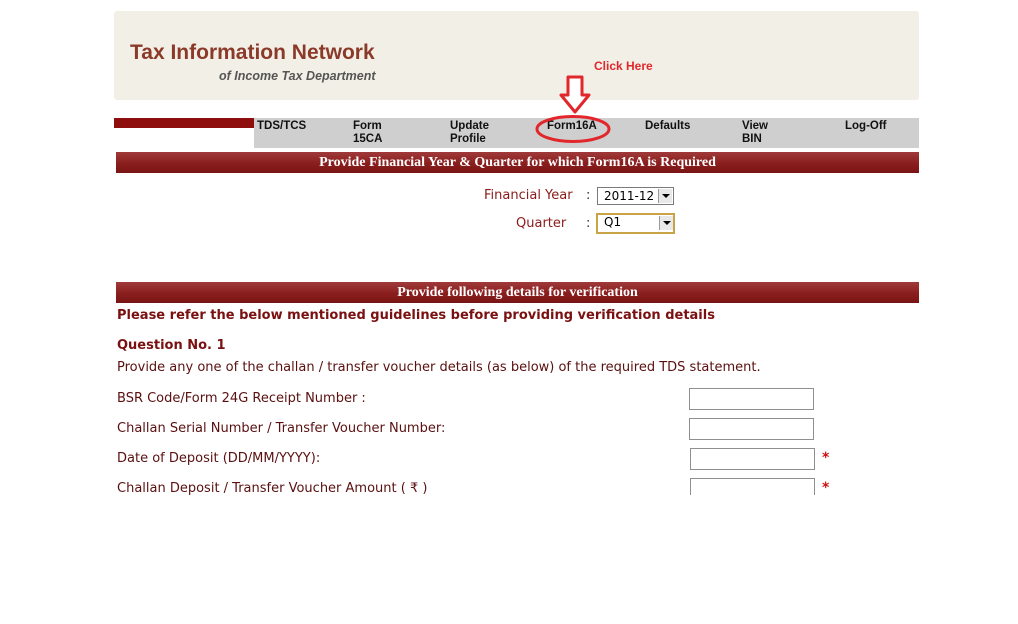 The image size is (1018, 624). What do you see at coordinates (171, 345) in the screenshot?
I see `question-heading: Question No. 1` at bounding box center [171, 345].